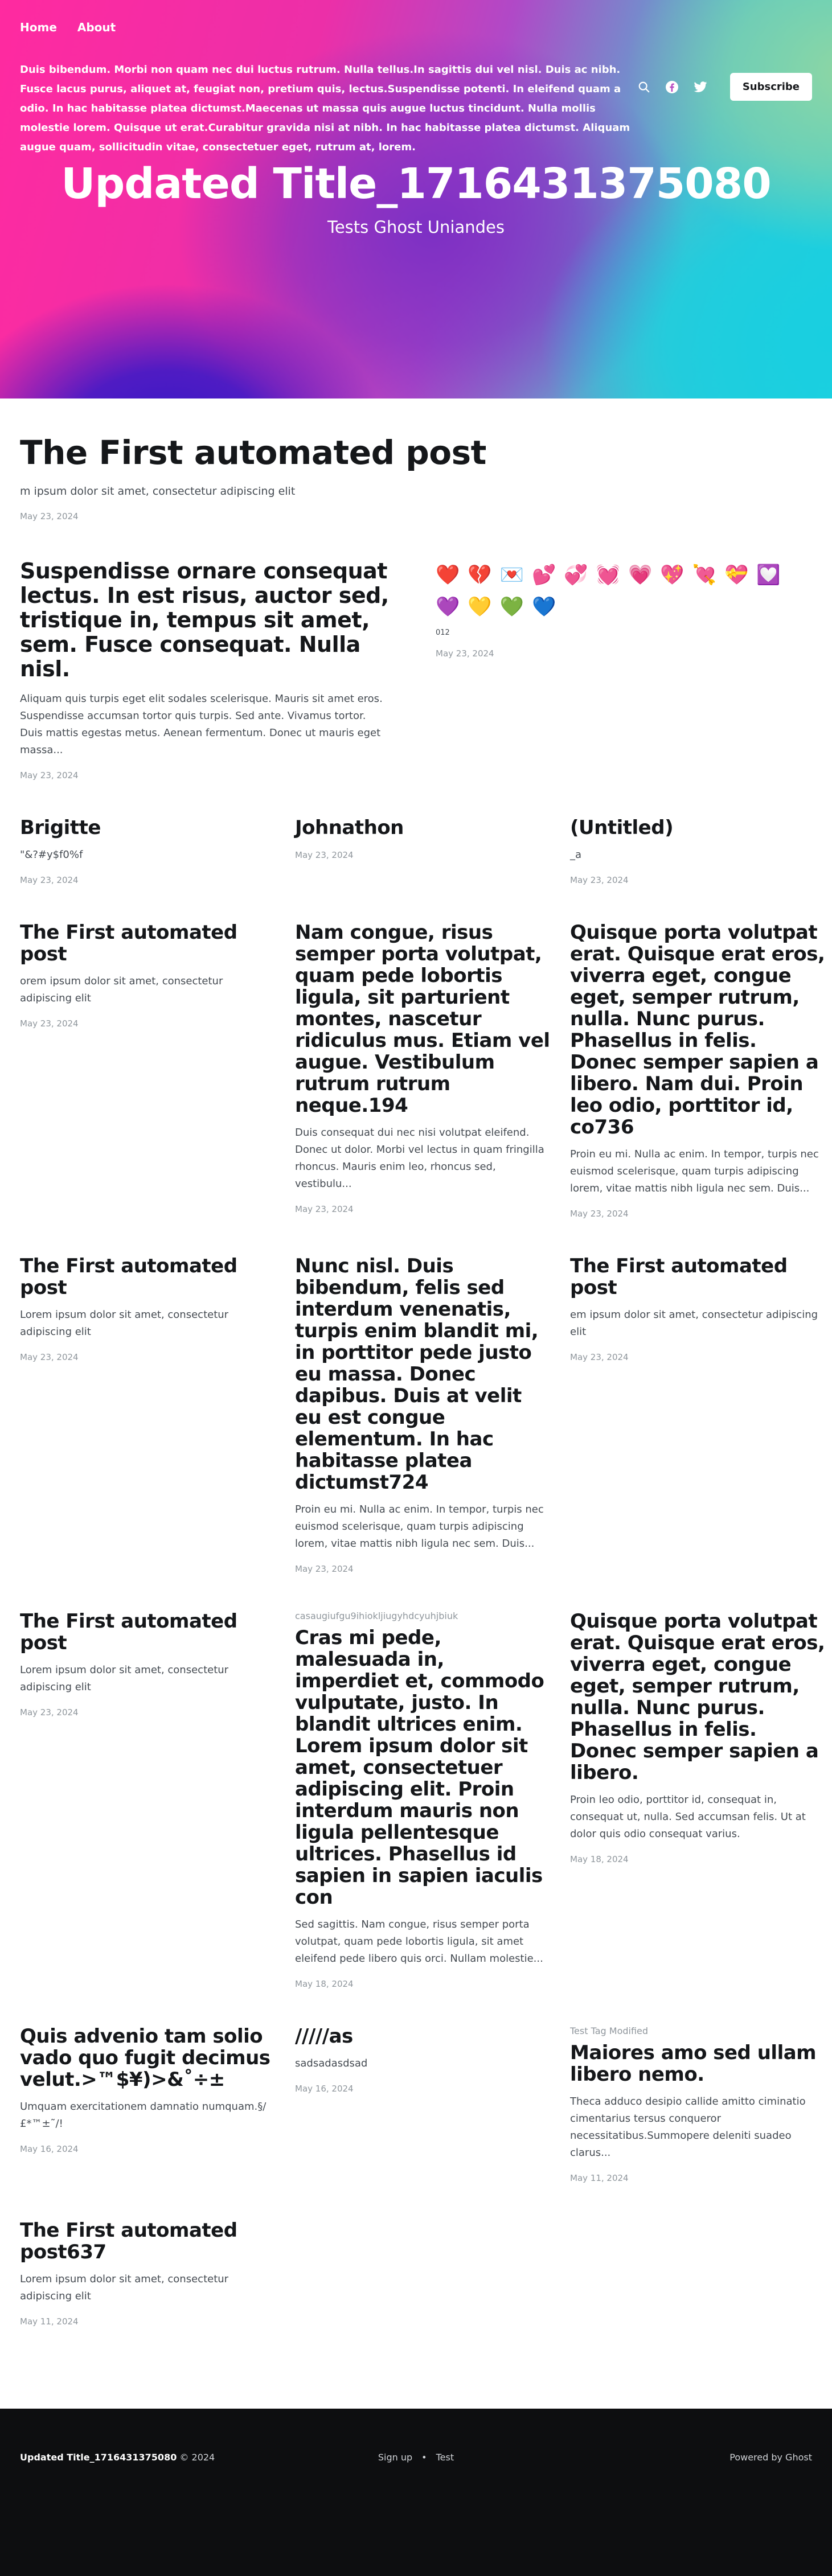  Describe the element at coordinates (698, 828) in the screenshot. I see `post-title: (Untitled)` at that location.